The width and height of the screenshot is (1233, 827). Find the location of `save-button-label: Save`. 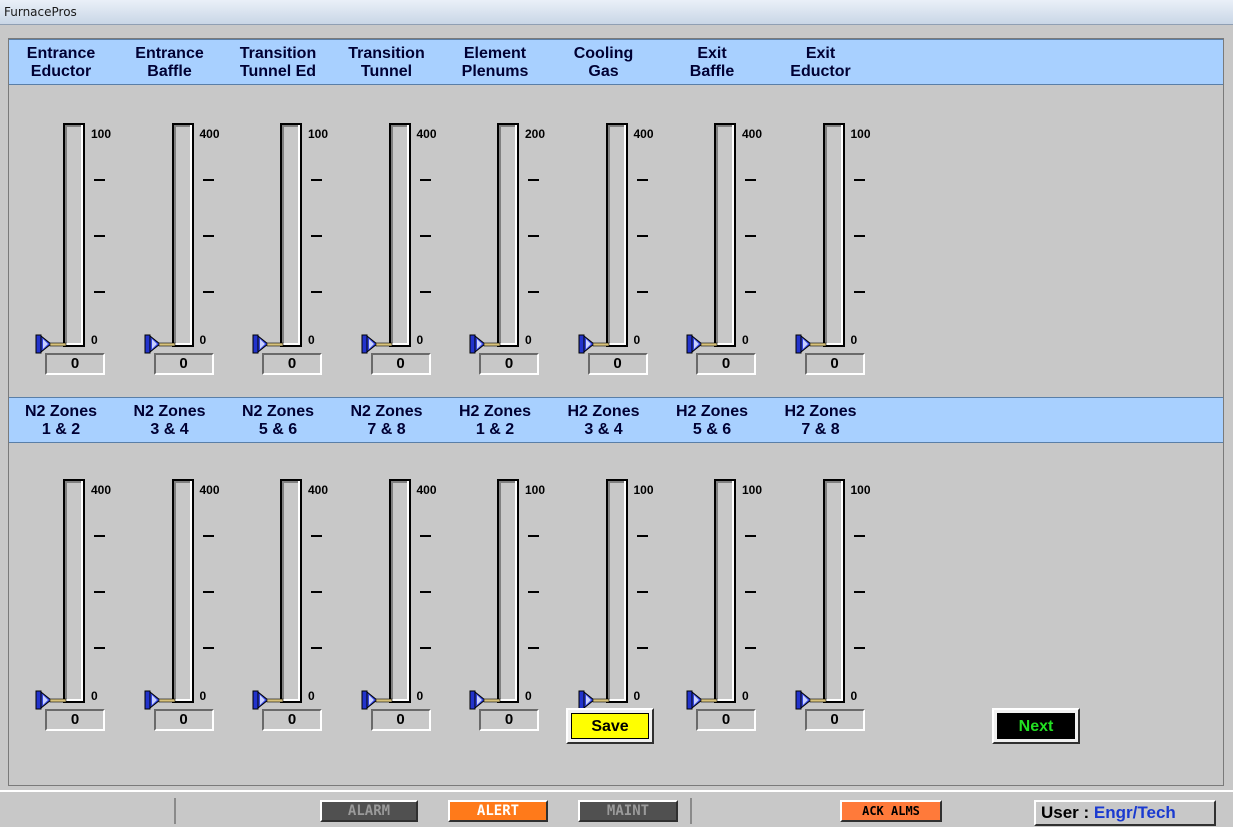

save-button-label: Save is located at coordinates (610, 726).